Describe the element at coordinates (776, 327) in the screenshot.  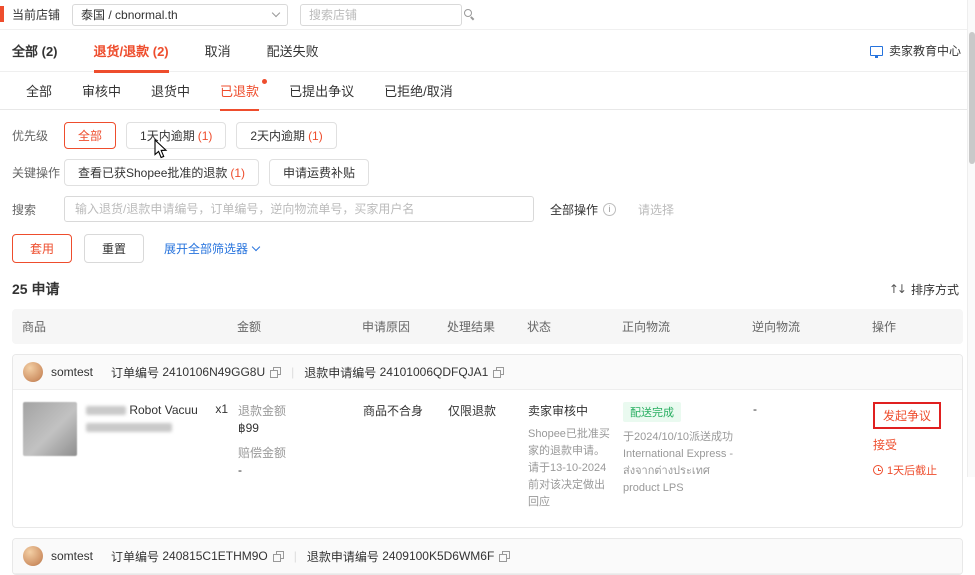
I see `col-reverse-logistics: 逆向物流` at that location.